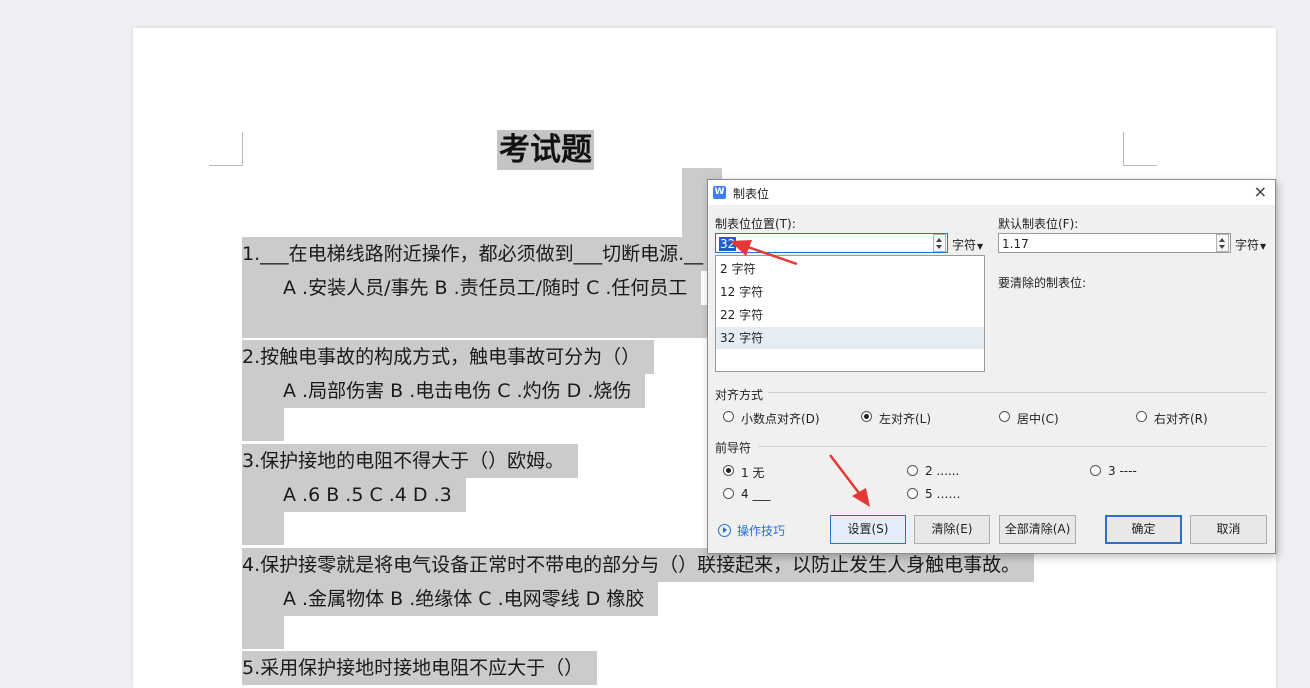  I want to click on ok-button: 确定, so click(1143, 529).